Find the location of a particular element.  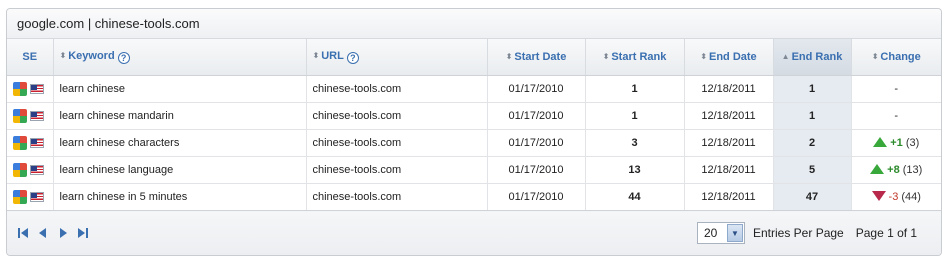

column-header-end-date: ⬍ End Date is located at coordinates (729, 57).